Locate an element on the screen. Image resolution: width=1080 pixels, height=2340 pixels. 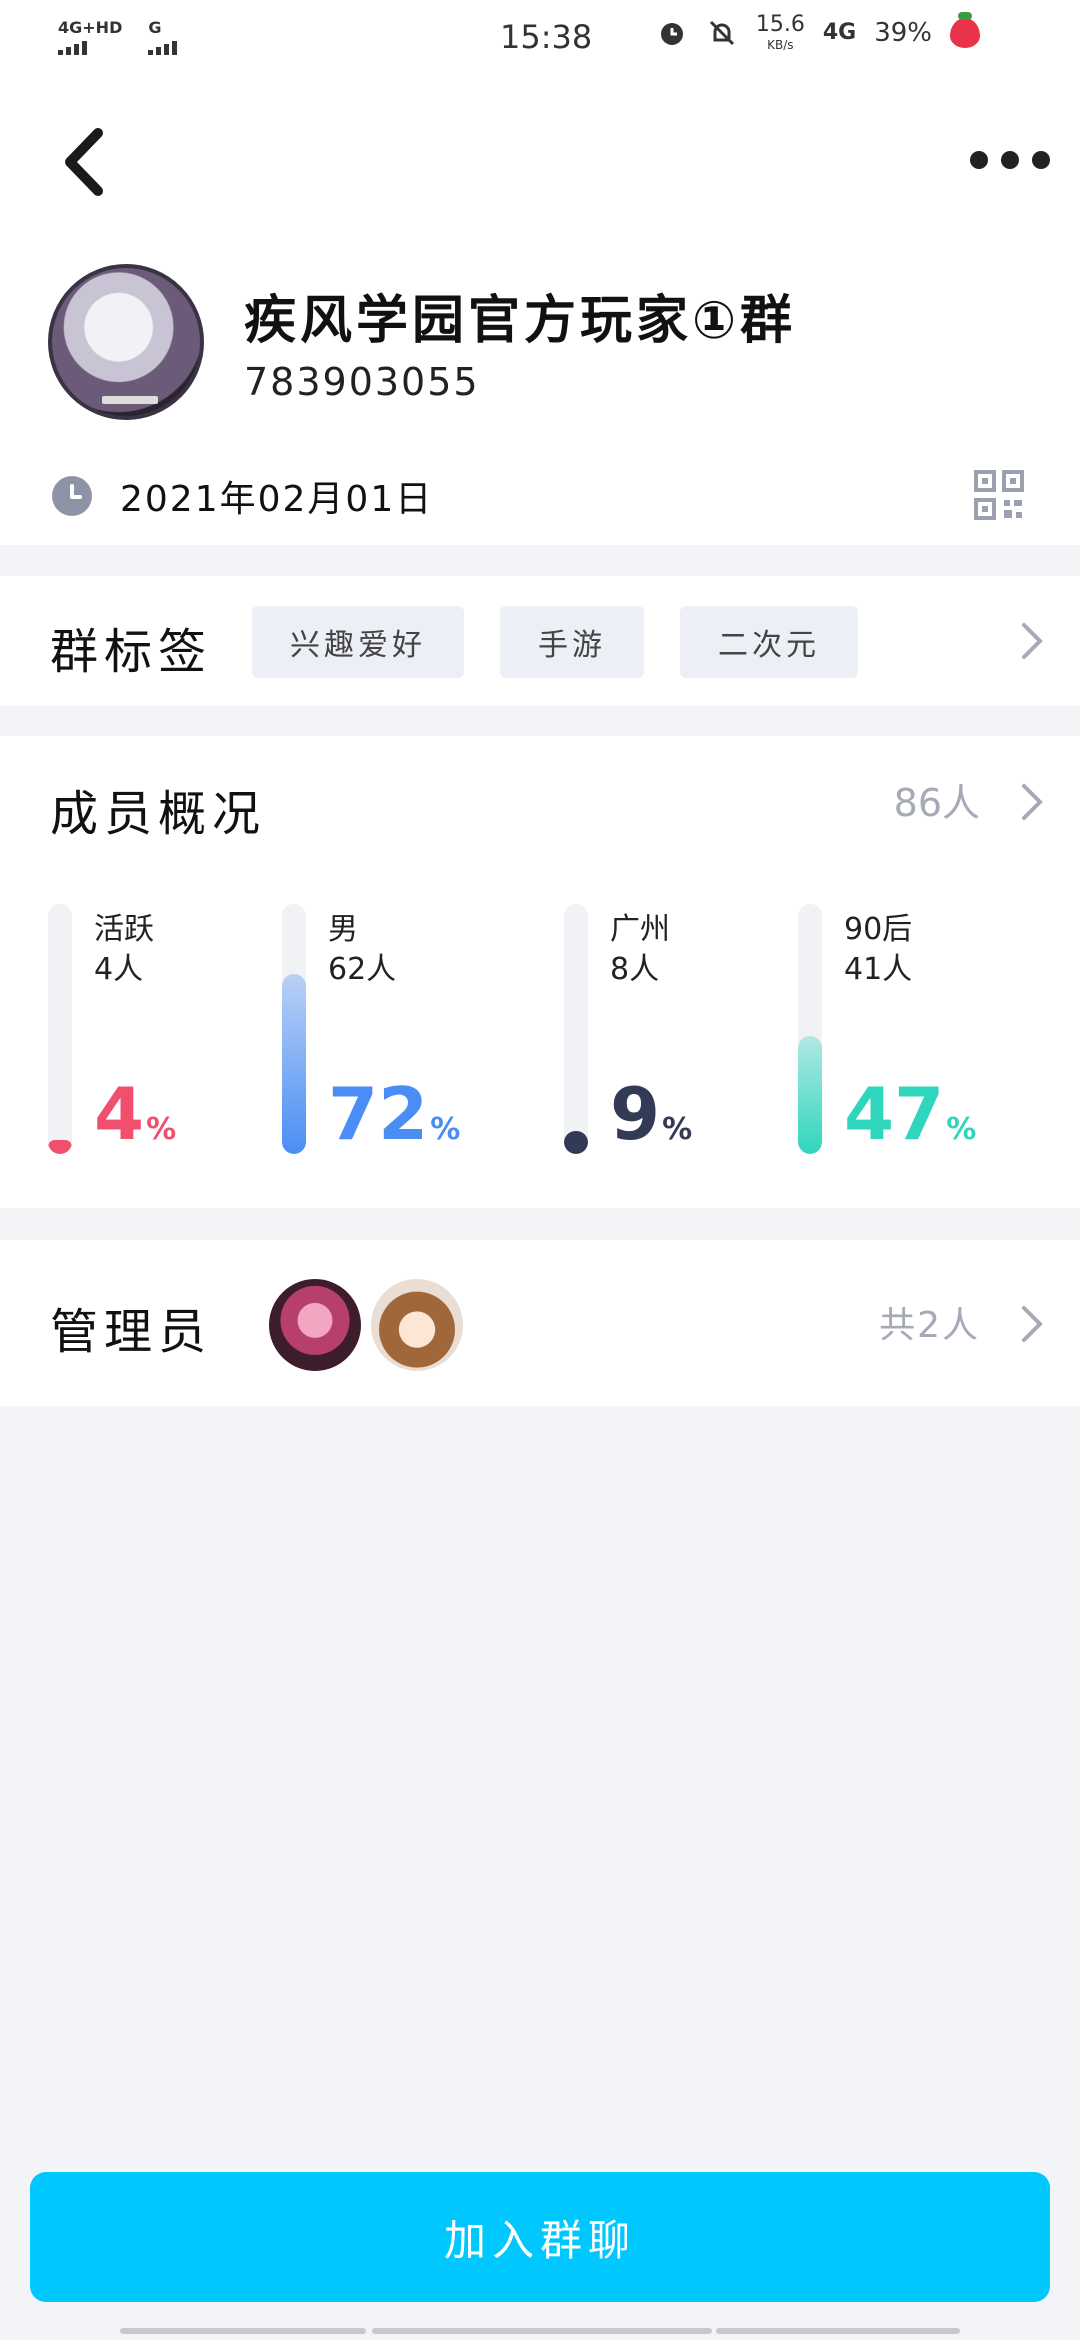
tag-item: 手游 is located at coordinates (572, 642).